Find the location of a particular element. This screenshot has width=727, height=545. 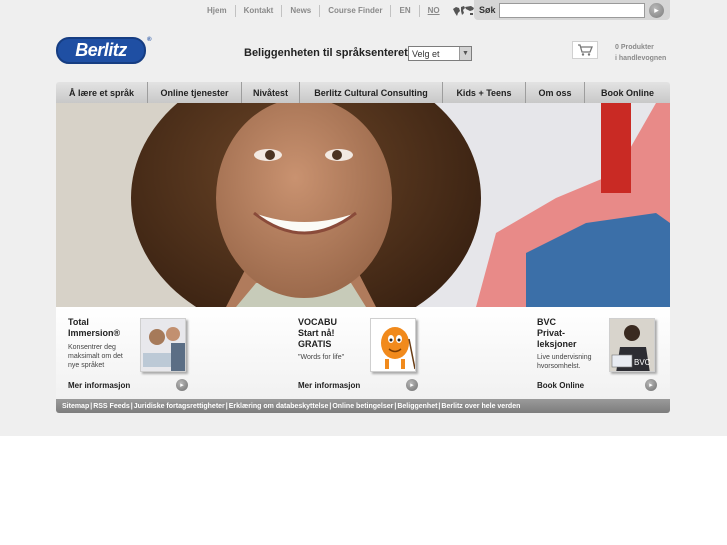

logo-registered-mark: ® is located at coordinates (149, 40).